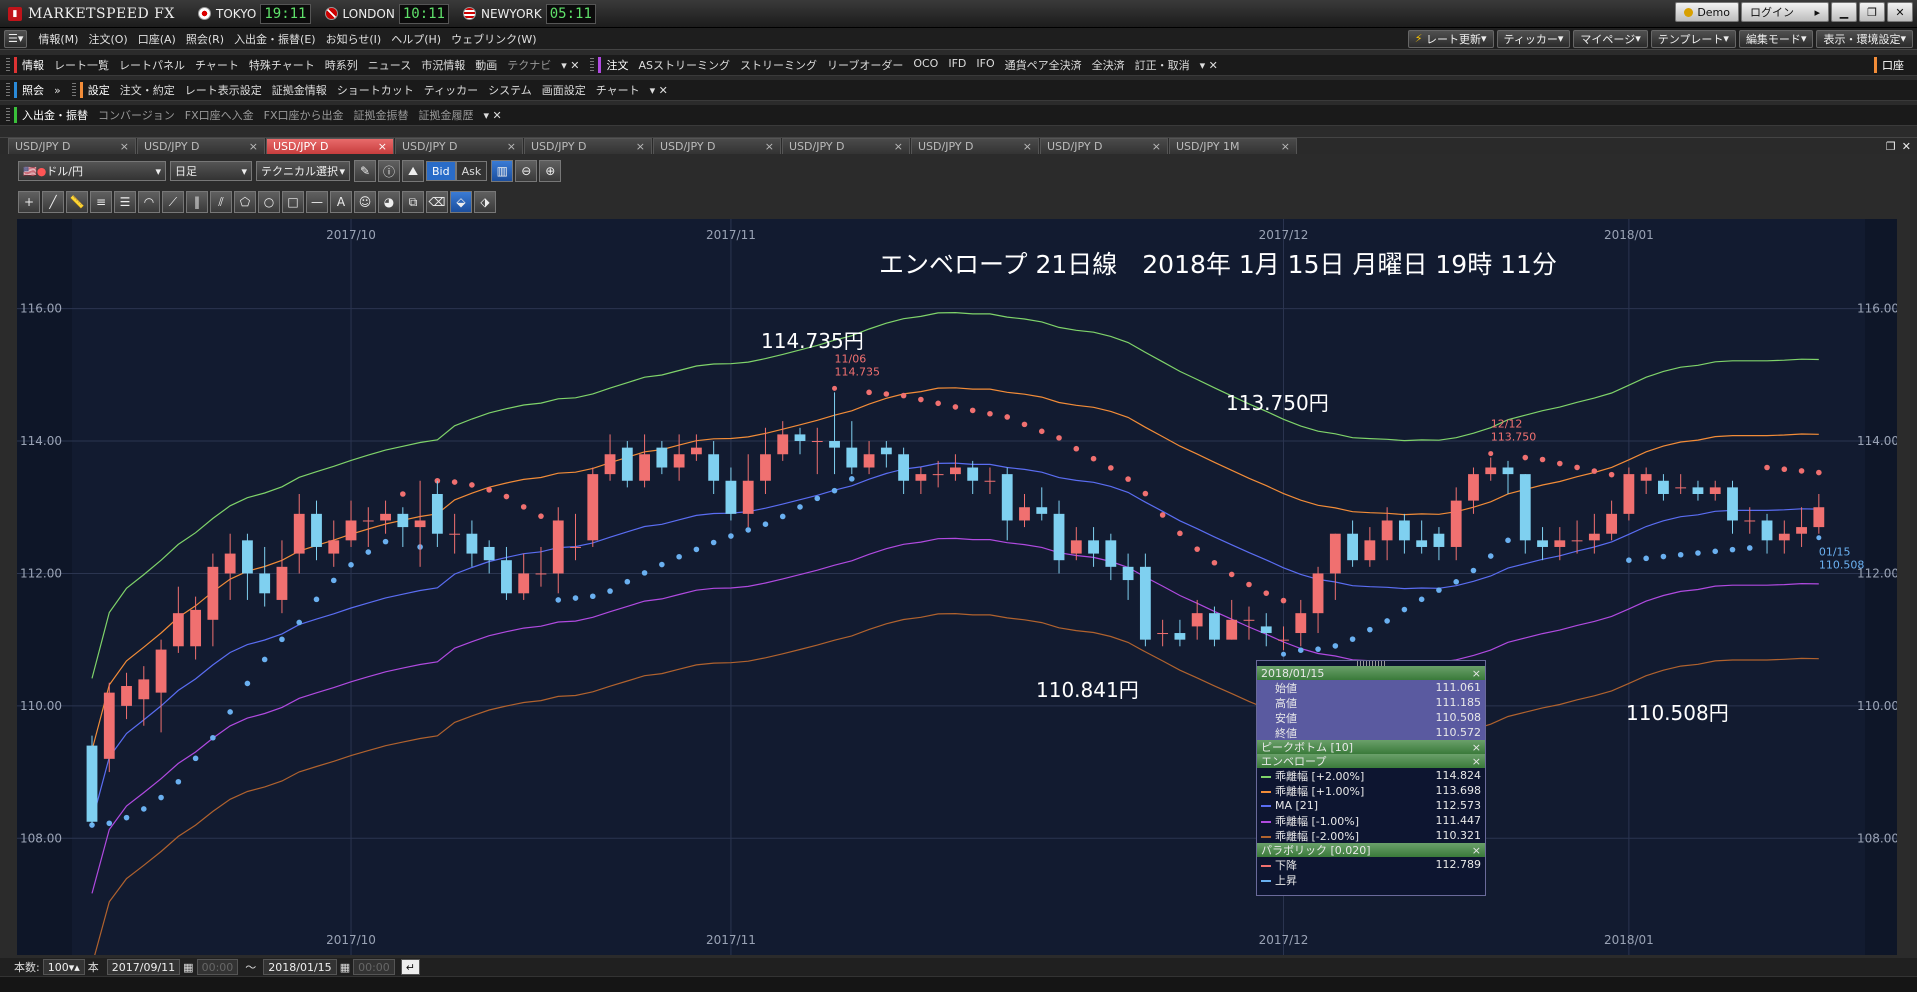 The width and height of the screenshot is (1917, 992). What do you see at coordinates (1693, 38) in the screenshot?
I see `template-button: テンプレート ▾` at bounding box center [1693, 38].